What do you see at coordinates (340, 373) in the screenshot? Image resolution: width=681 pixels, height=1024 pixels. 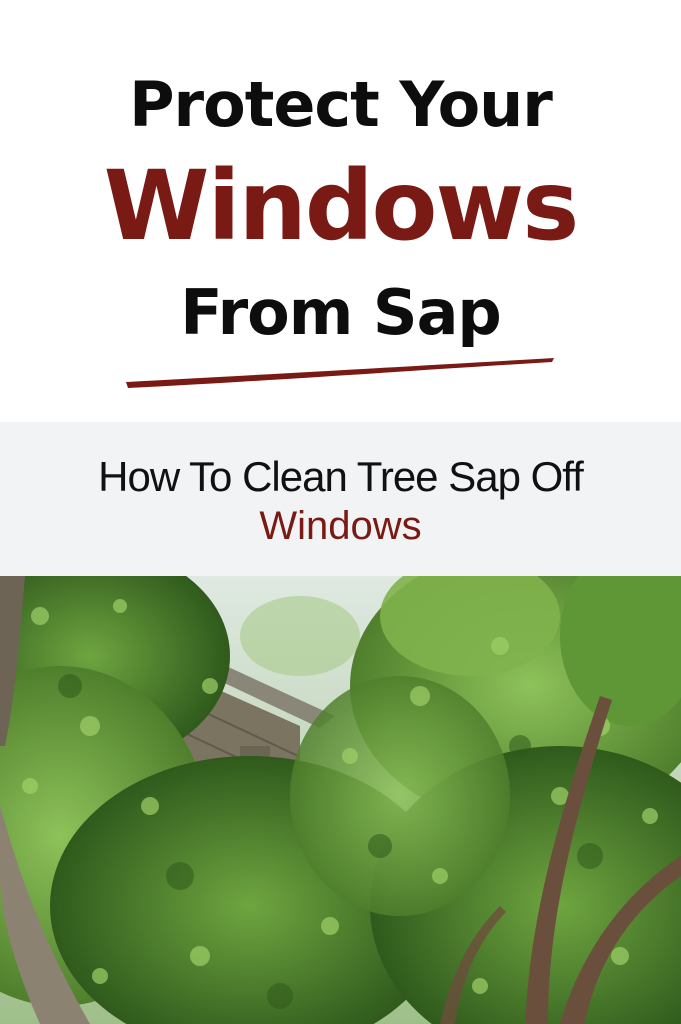 I see `brush-underline` at bounding box center [340, 373].